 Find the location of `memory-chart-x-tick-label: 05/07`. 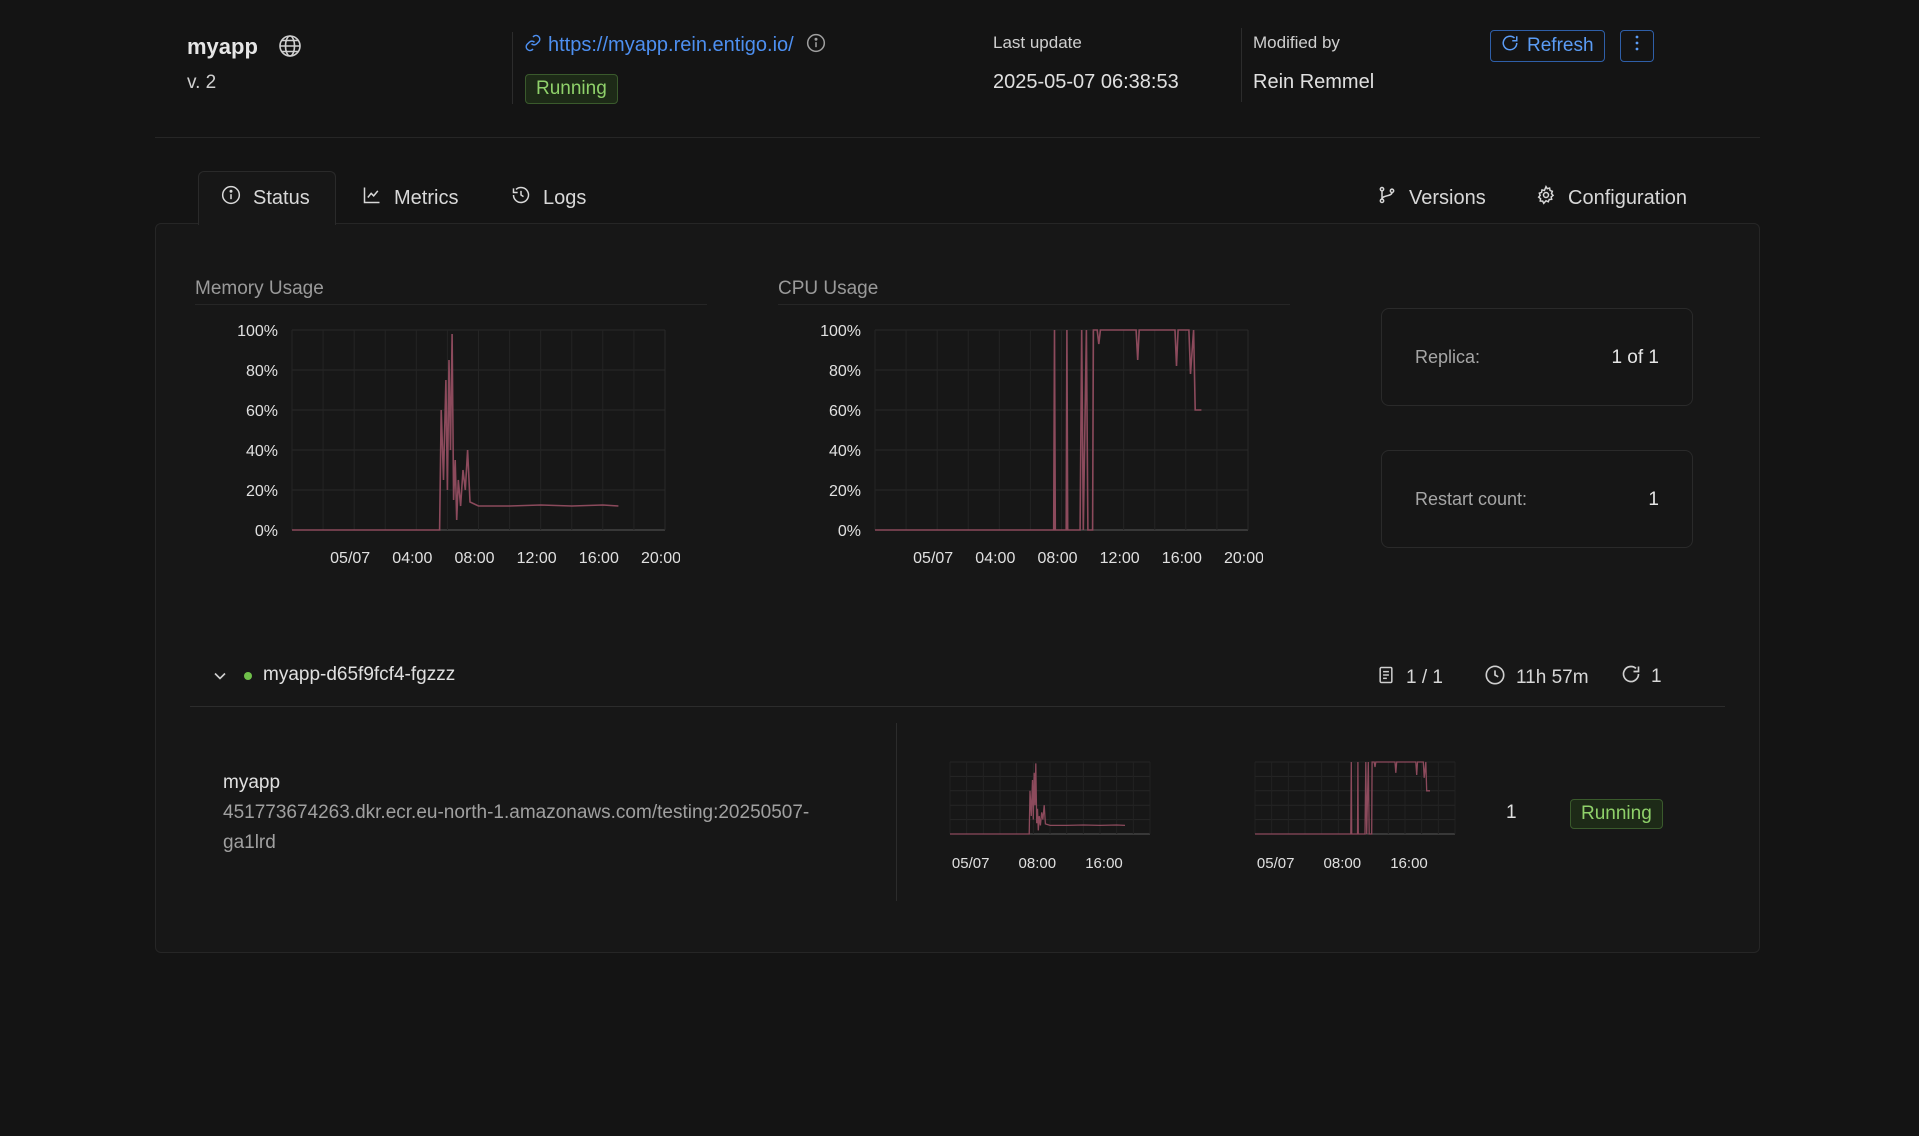

memory-chart-x-tick-label: 05/07 is located at coordinates (350, 558).